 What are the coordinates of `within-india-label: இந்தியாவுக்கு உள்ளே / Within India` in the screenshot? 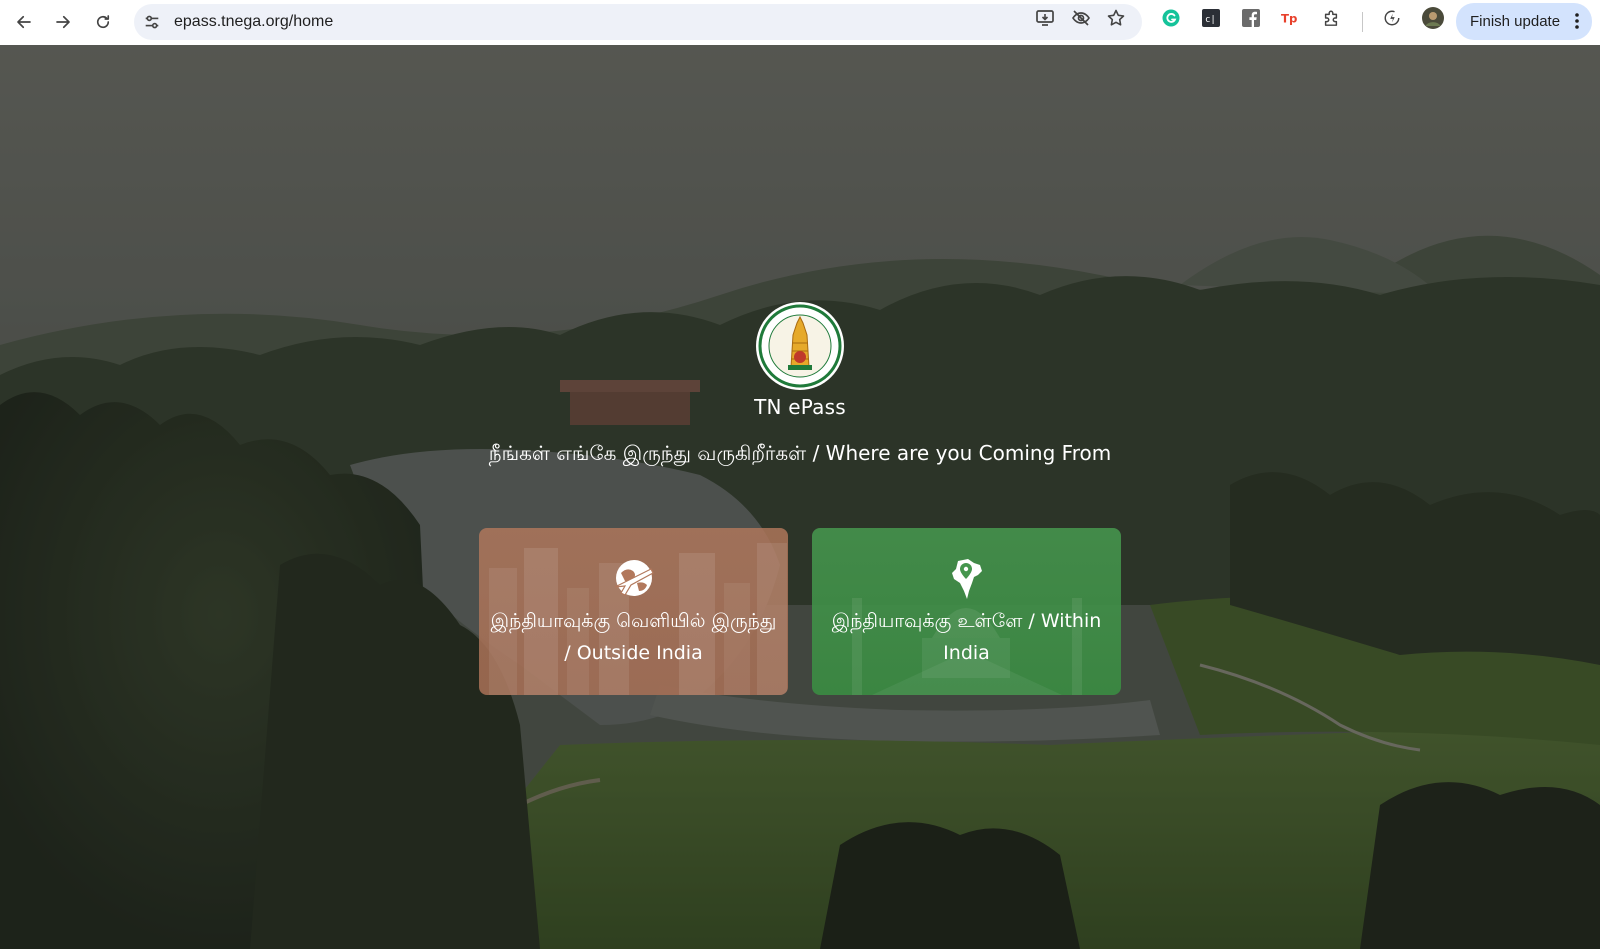 It's located at (966, 636).